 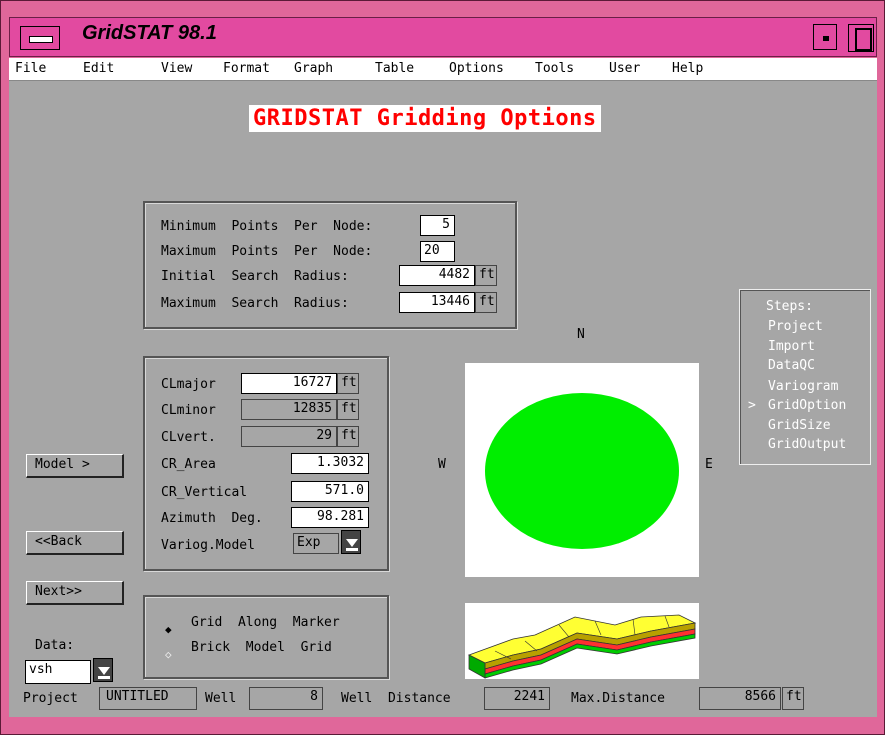 I want to click on next-button: Next>>, so click(x=75, y=593).